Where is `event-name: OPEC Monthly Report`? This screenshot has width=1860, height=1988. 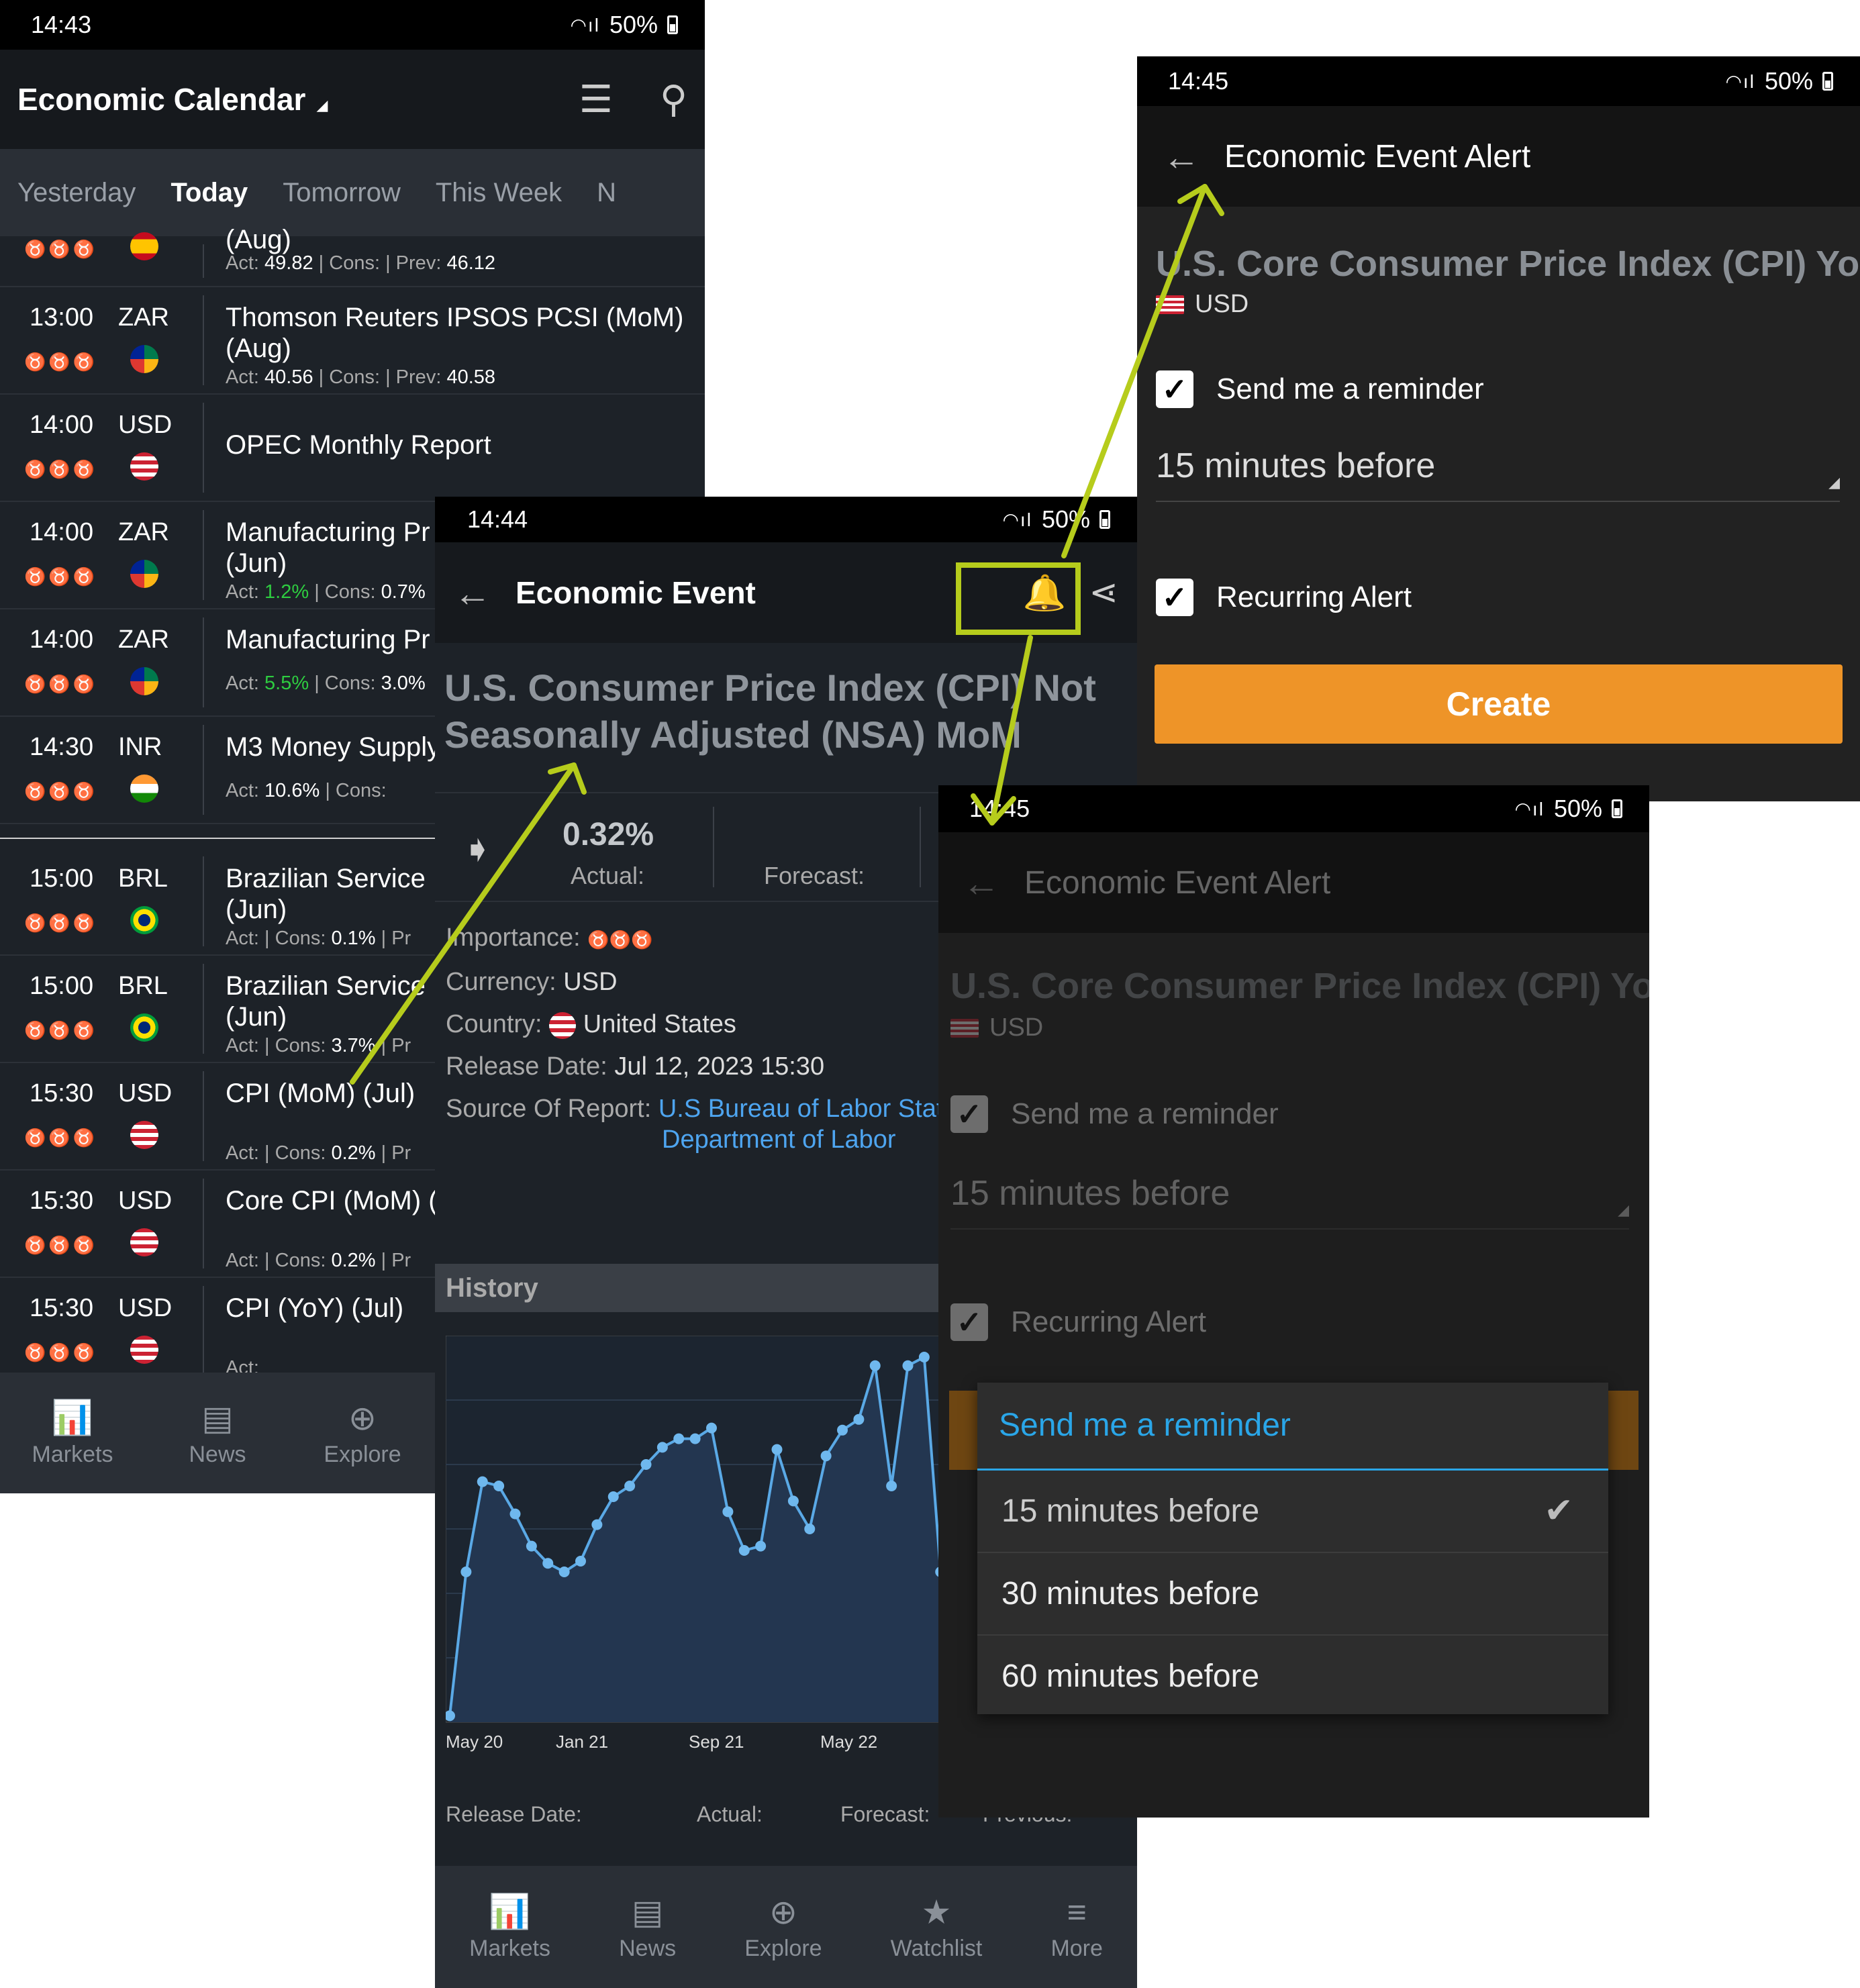
event-name: OPEC Monthly Report is located at coordinates (358, 445).